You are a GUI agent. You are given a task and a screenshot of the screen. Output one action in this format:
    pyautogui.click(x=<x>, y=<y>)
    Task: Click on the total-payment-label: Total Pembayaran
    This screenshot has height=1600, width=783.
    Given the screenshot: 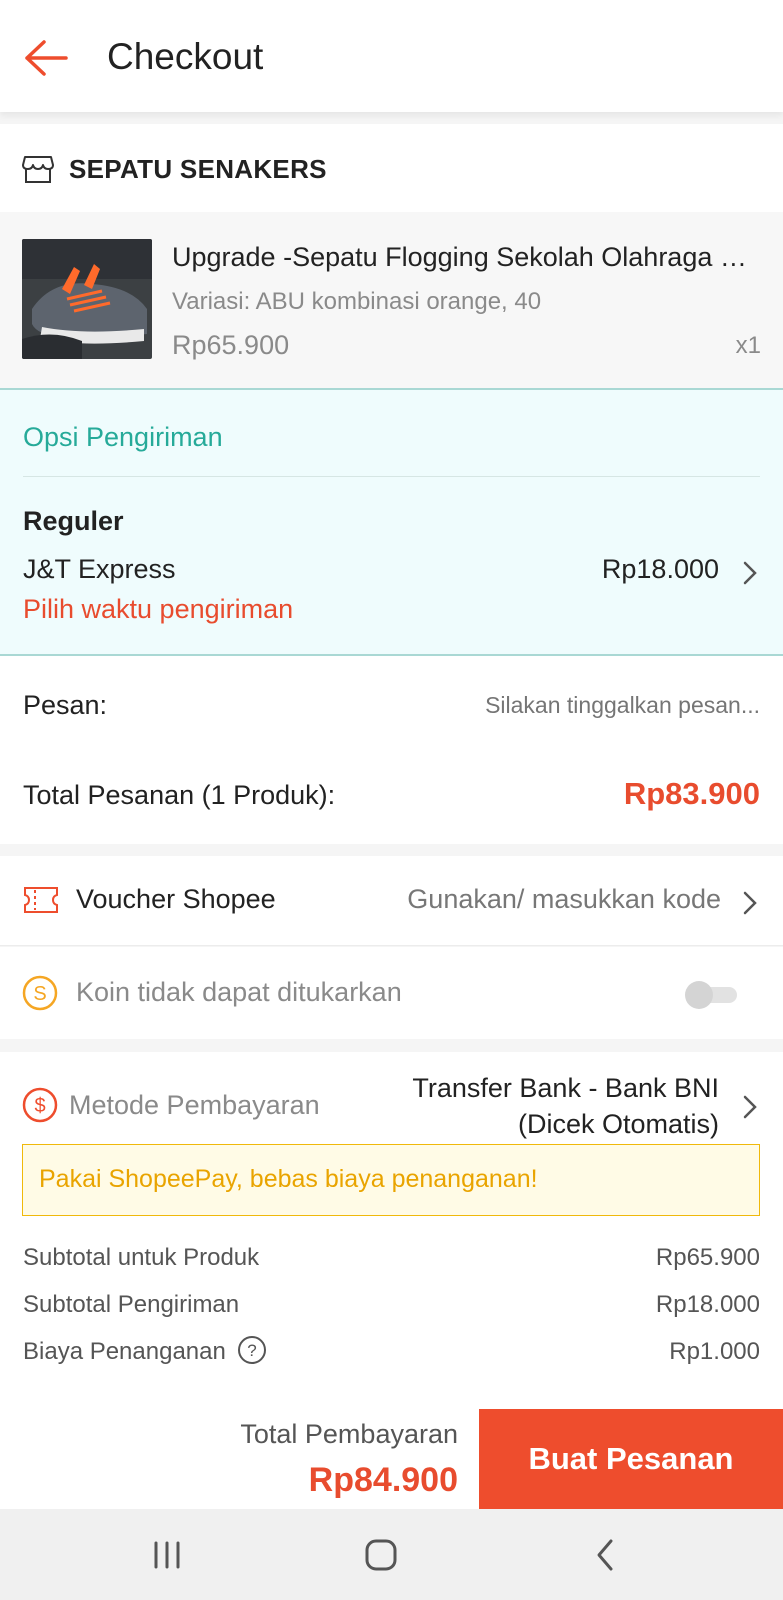 What is the action you would take?
    pyautogui.click(x=349, y=1434)
    